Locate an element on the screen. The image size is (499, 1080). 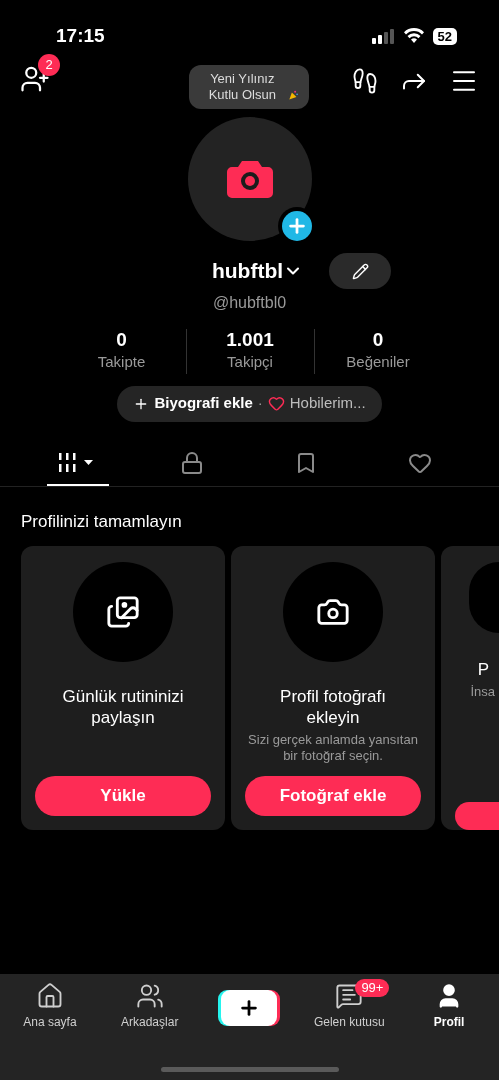
card-description: İnsa is located at coordinates (483, 692).